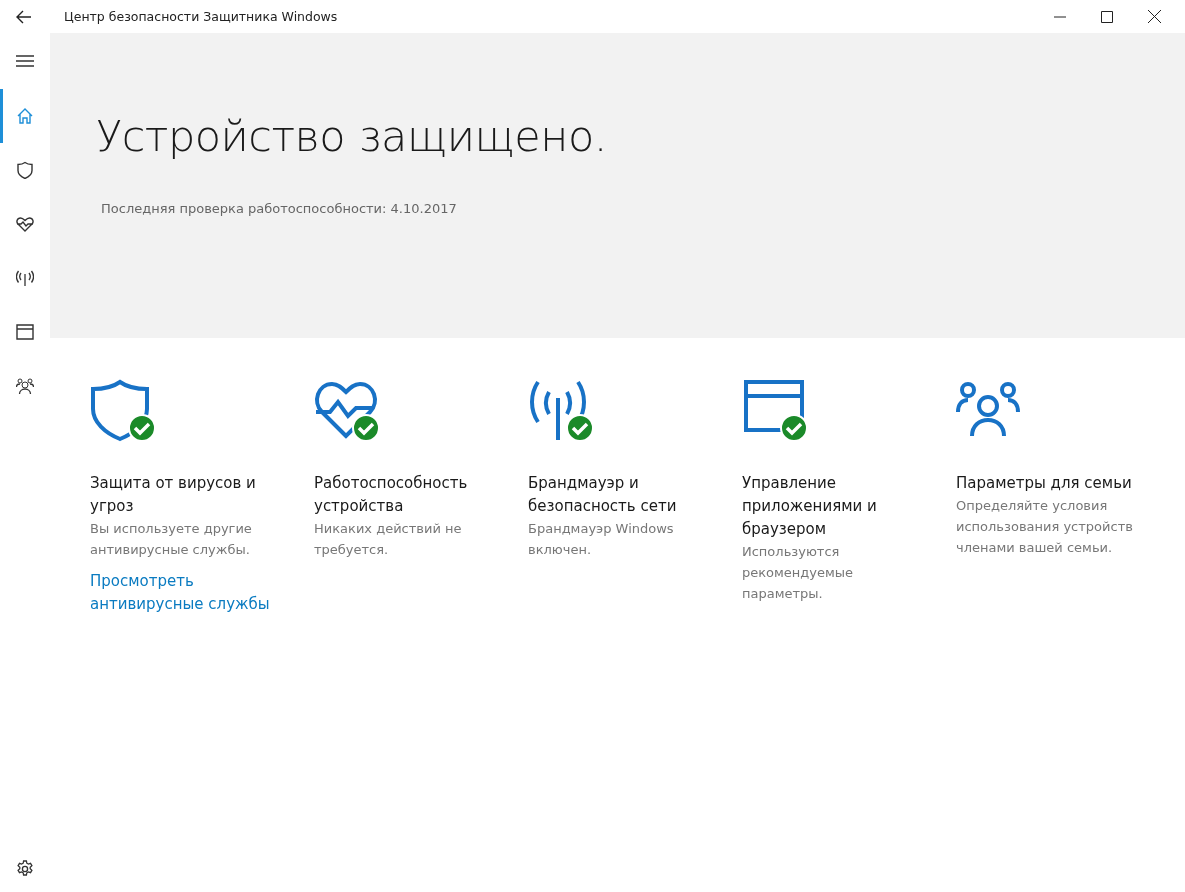 The image size is (1185, 892). What do you see at coordinates (352, 135) in the screenshot?
I see `status-heading: Устройство защищено.` at bounding box center [352, 135].